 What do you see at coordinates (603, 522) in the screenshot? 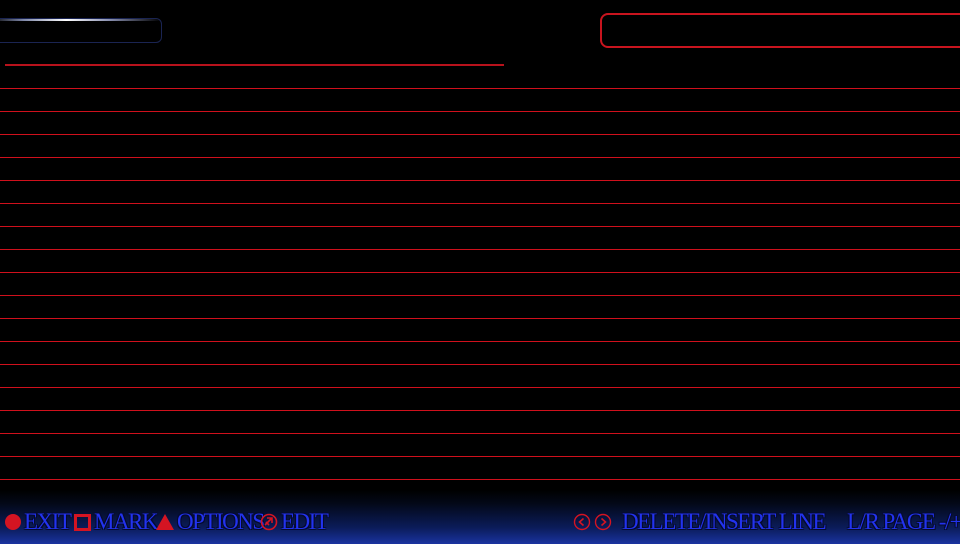
I see `right-arrow-icon` at bounding box center [603, 522].